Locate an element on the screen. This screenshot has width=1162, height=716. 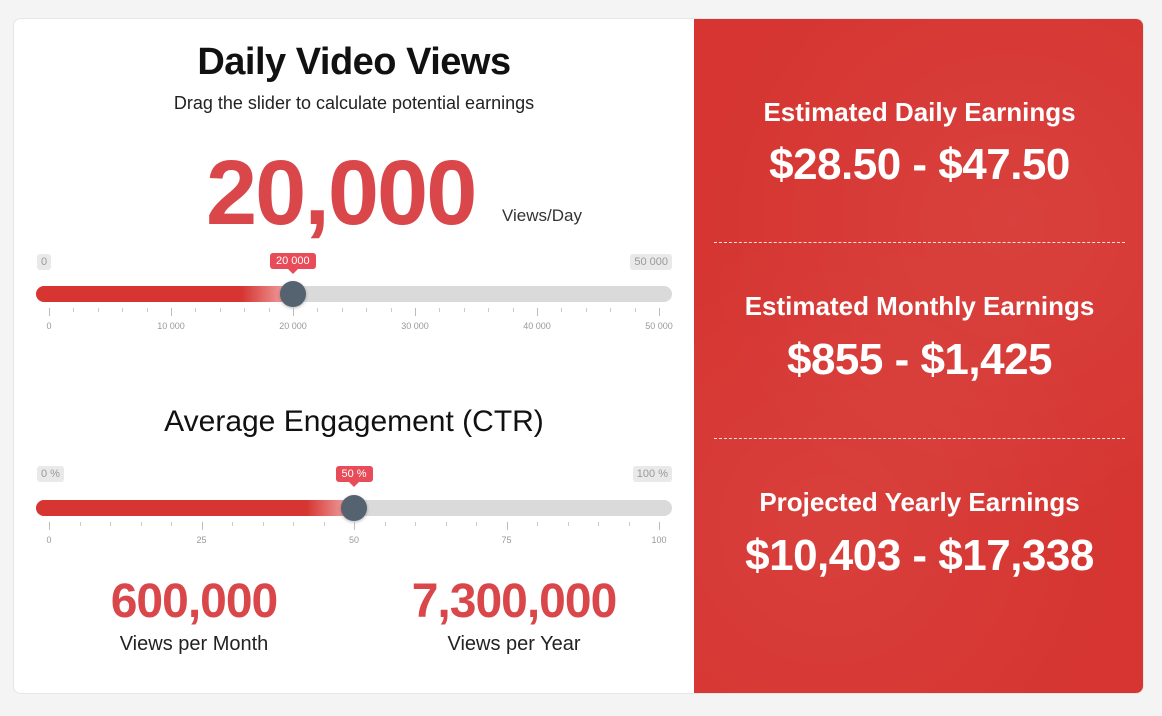
slider-tick-label: 20 000 is located at coordinates (293, 326).